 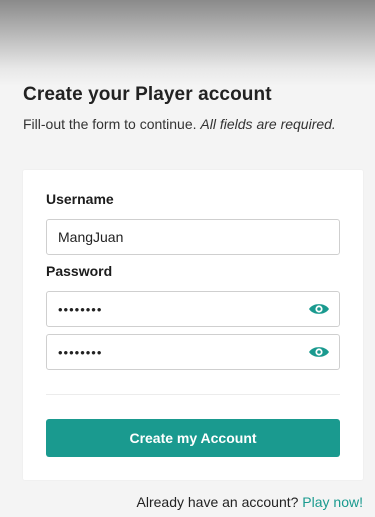 What do you see at coordinates (193, 309) in the screenshot?
I see `password-input: ••••••••` at bounding box center [193, 309].